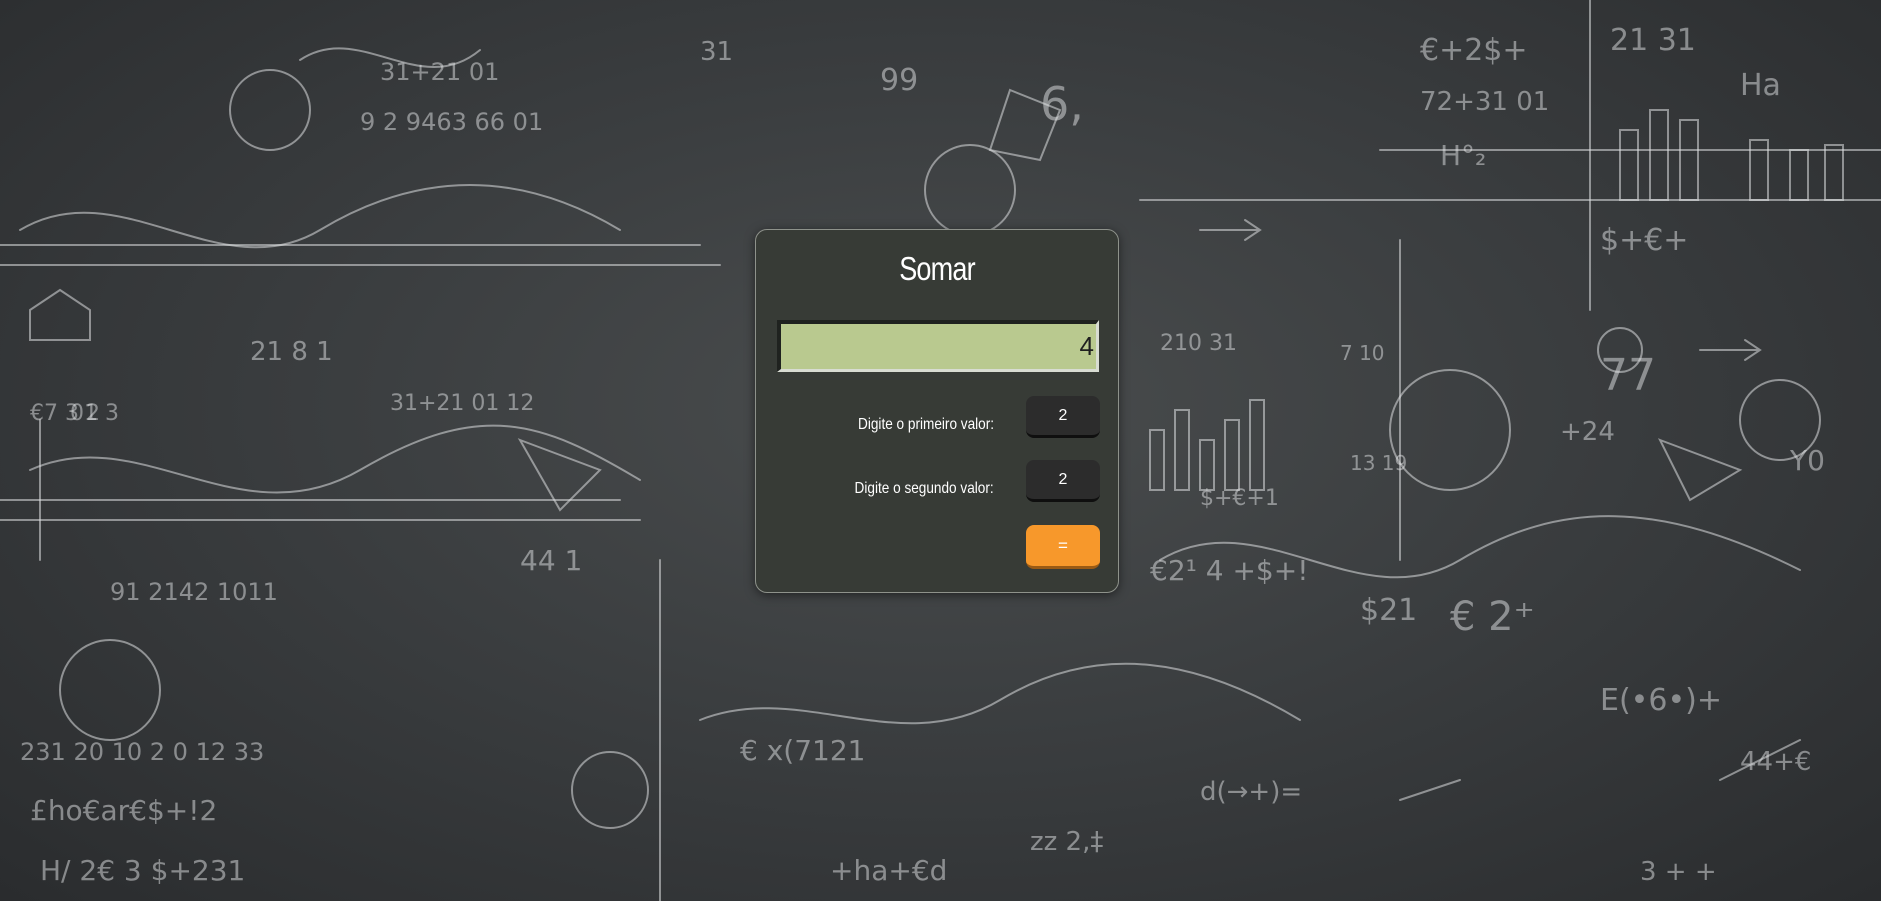 The image size is (1881, 901). Describe the element at coordinates (462, 403) in the screenshot. I see `svg-text: 31+21 01 12` at that location.